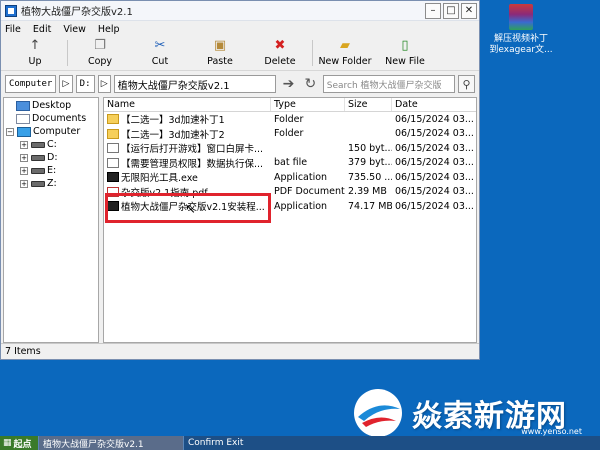 Image resolution: width=600 pixels, height=450 pixels. I want to click on new-folder-button: ▰ New Folder, so click(345, 53).